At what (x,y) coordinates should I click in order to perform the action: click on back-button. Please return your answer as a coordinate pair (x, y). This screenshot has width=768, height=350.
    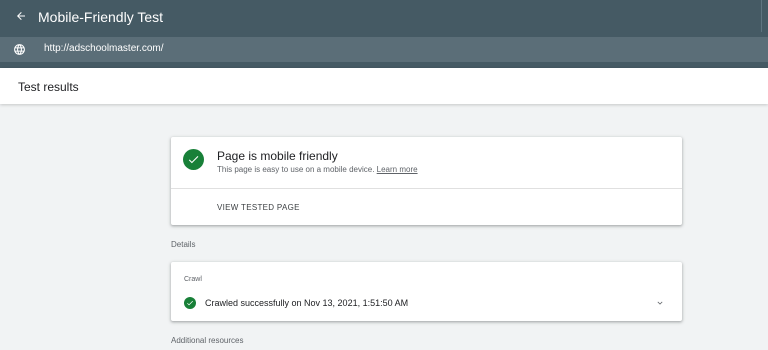
    Looking at the image, I should click on (21, 16).